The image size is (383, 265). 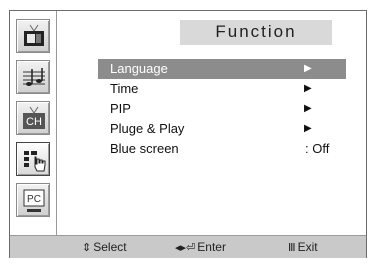 I want to click on channel-icon: CH, so click(x=34, y=117).